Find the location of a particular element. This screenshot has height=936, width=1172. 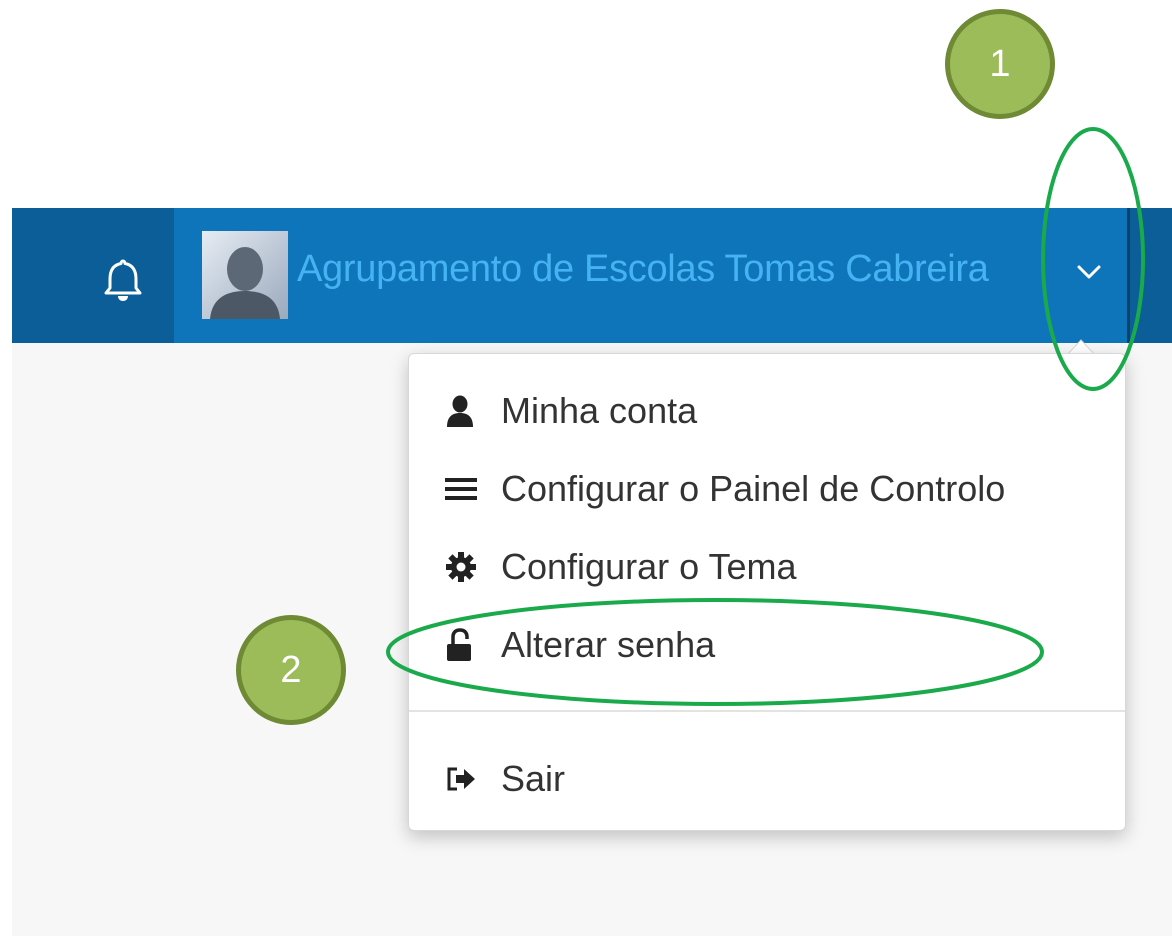

gear-icon is located at coordinates (464, 567).